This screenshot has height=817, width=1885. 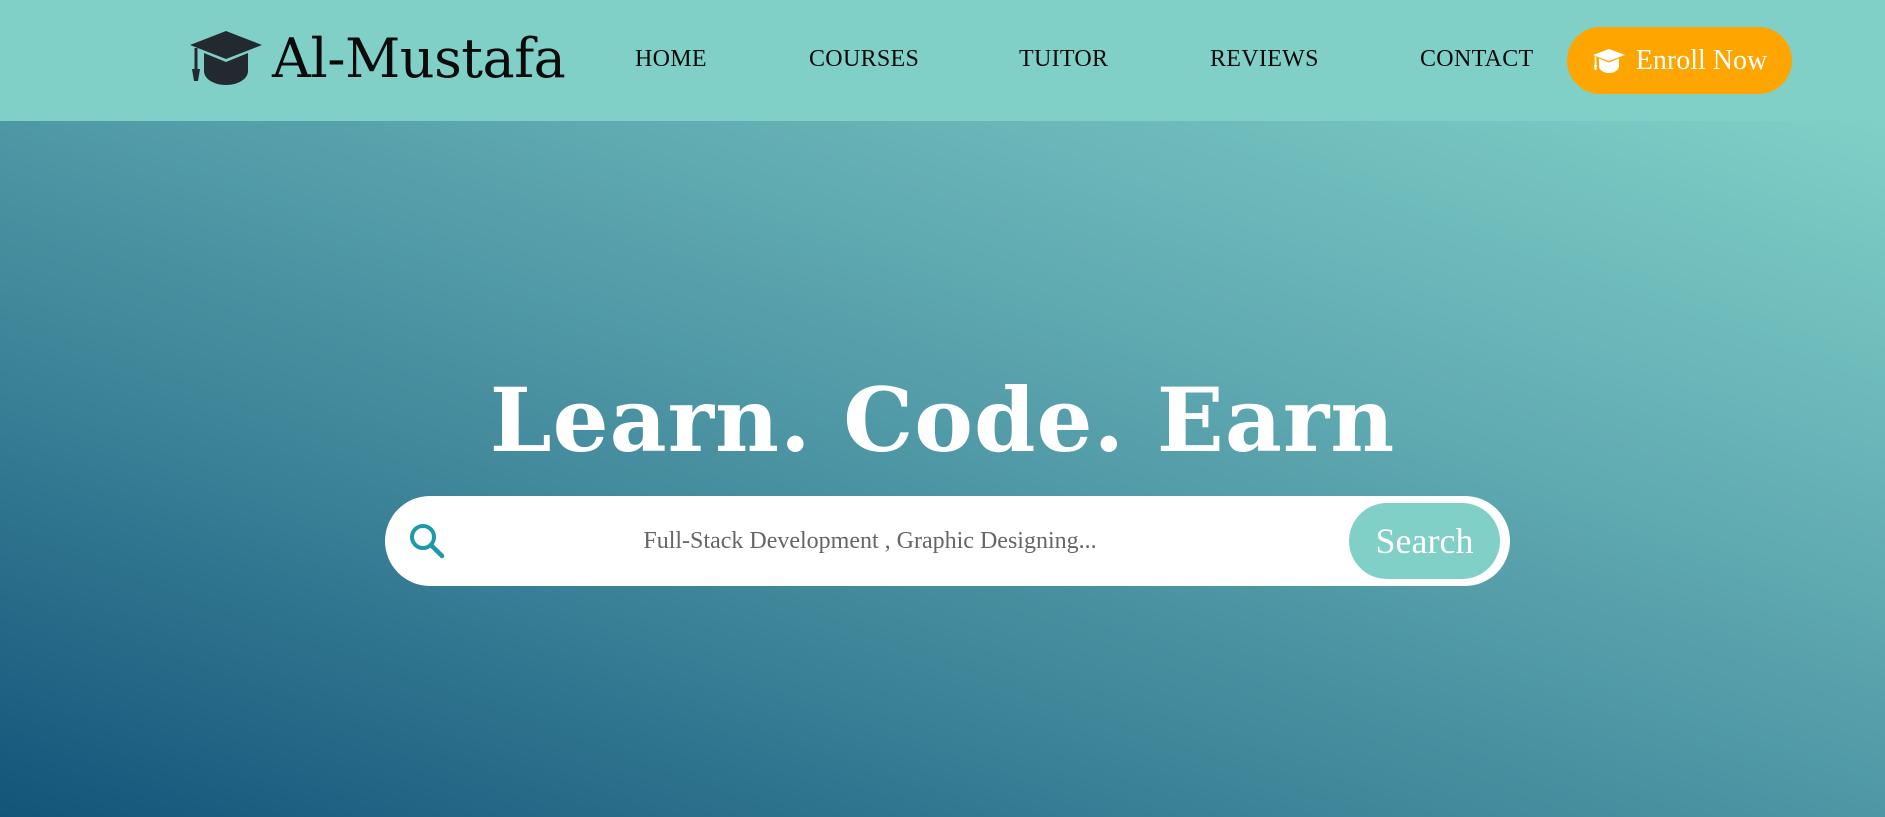 What do you see at coordinates (942, 420) in the screenshot?
I see `hero-title: Learn. Code. Earn` at bounding box center [942, 420].